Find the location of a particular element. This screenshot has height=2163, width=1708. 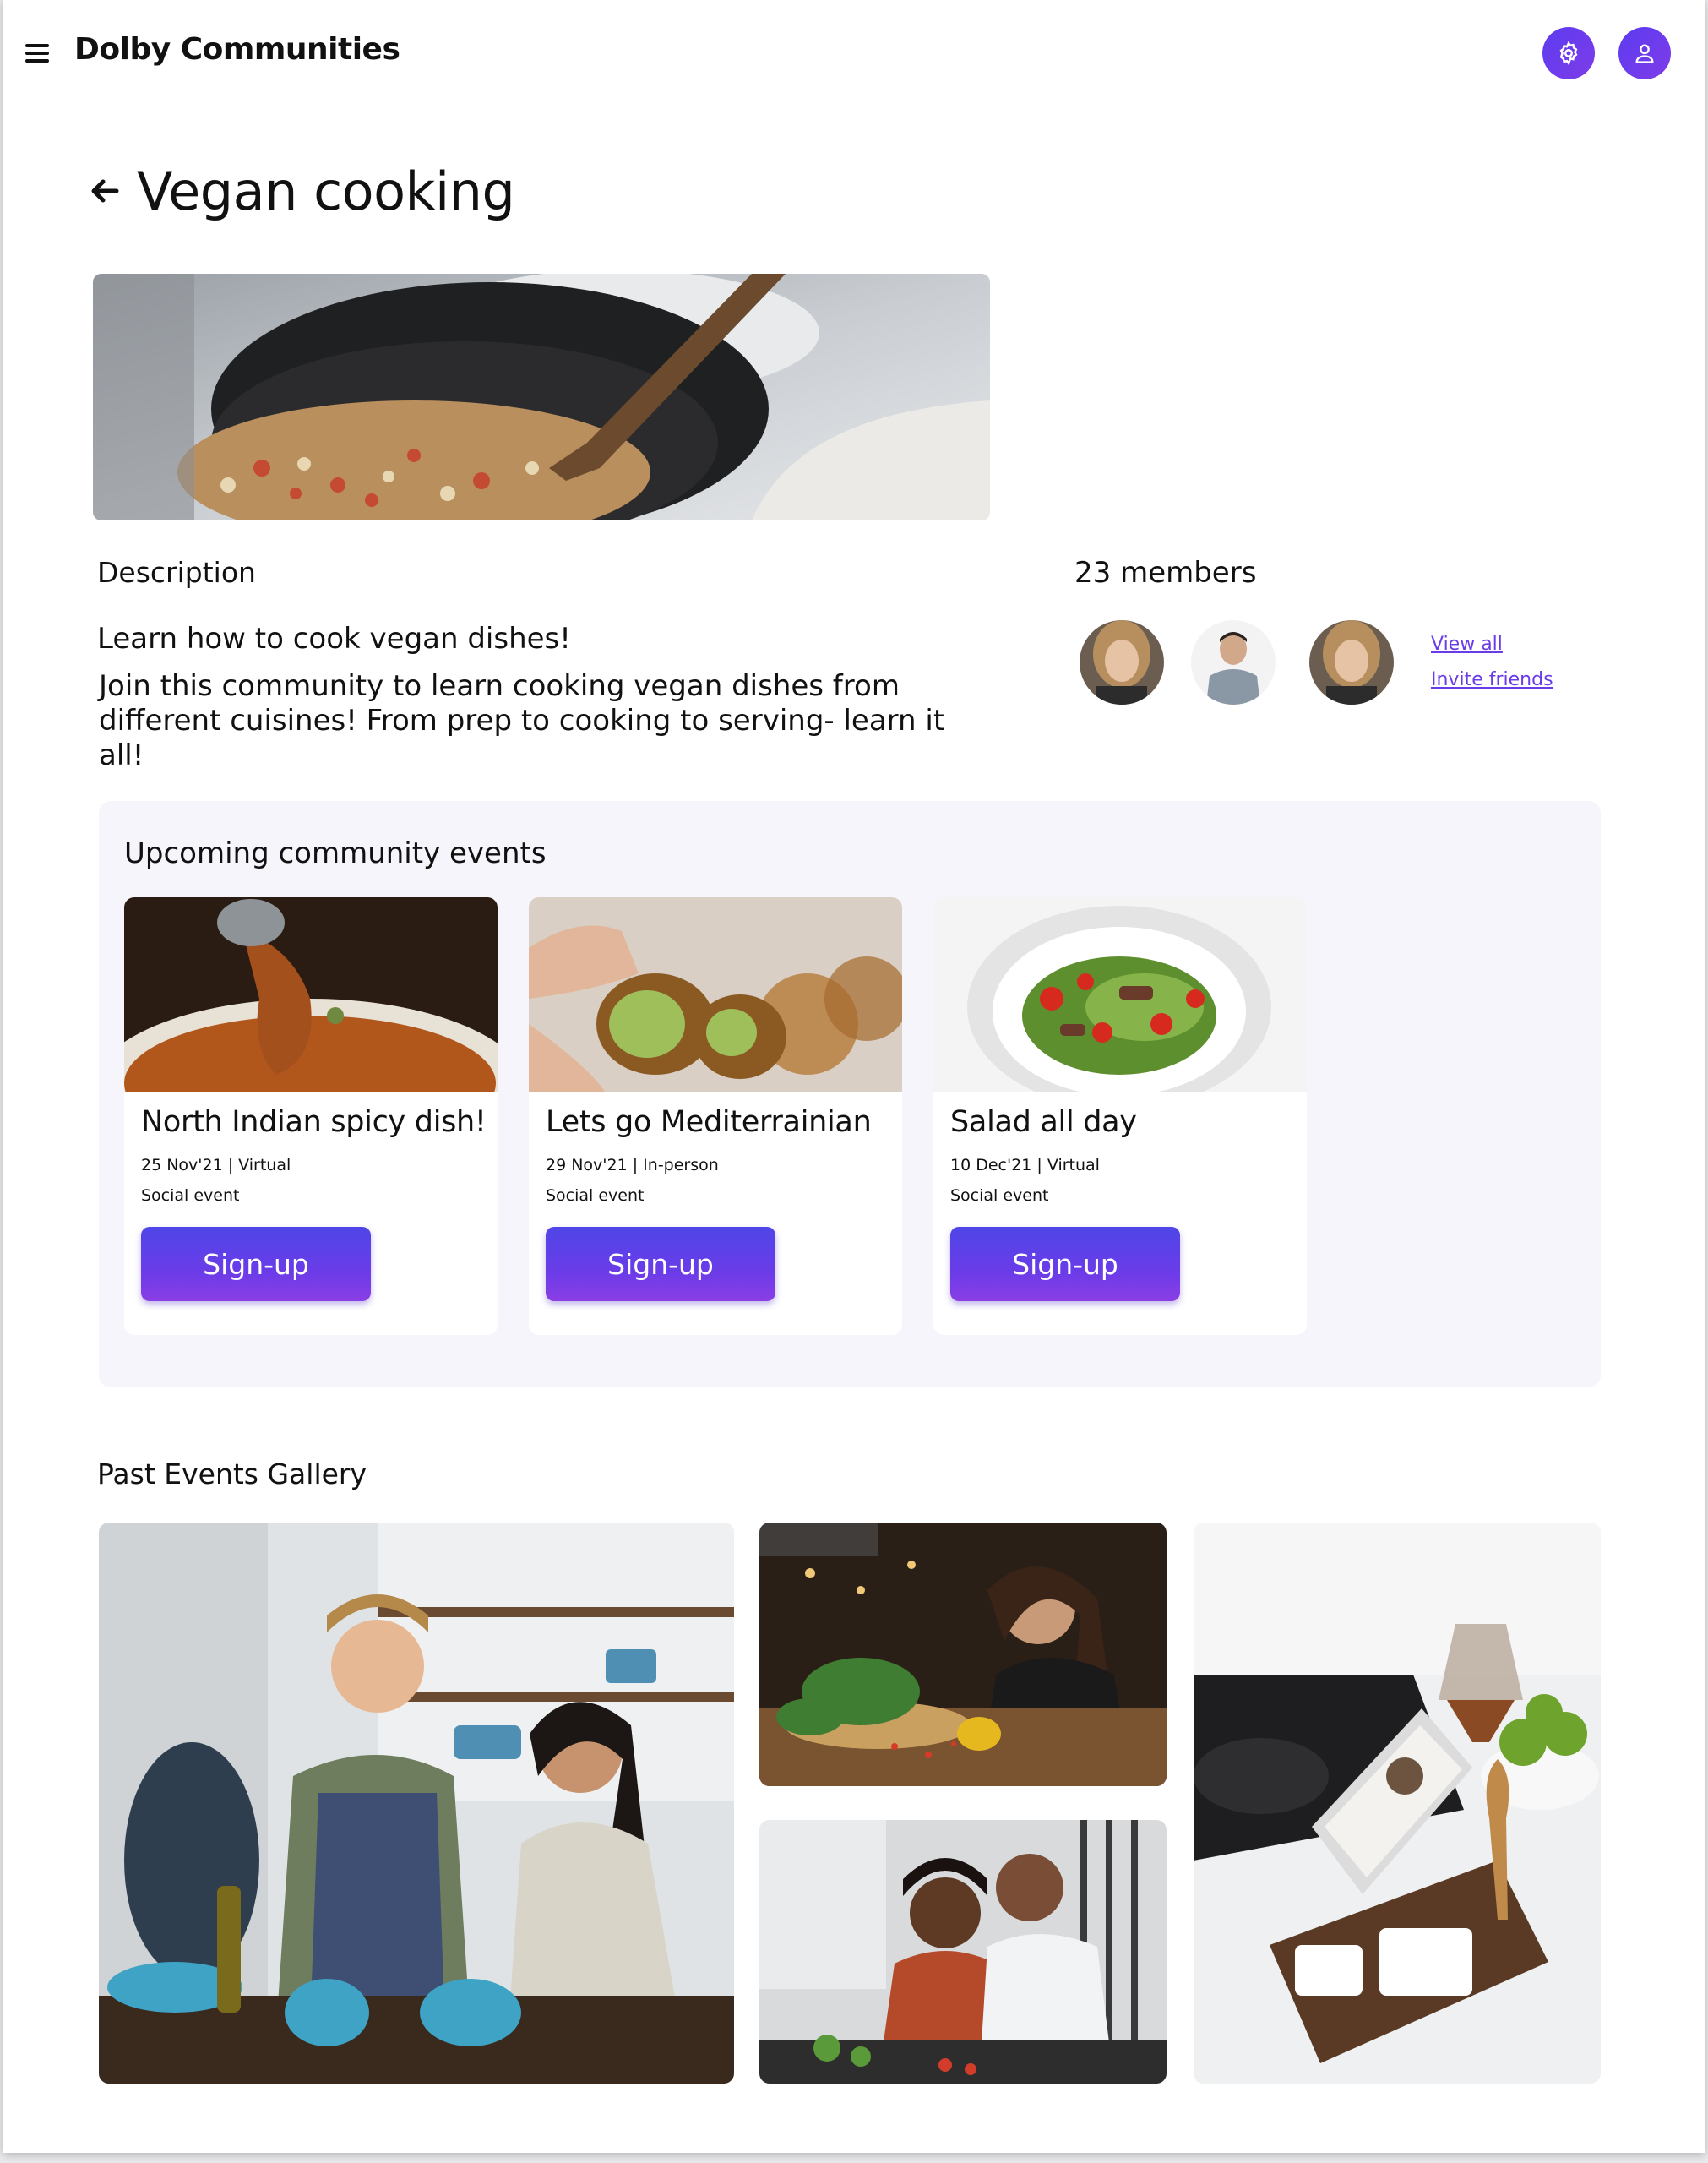

app-title: Dolby Communities is located at coordinates (237, 50).